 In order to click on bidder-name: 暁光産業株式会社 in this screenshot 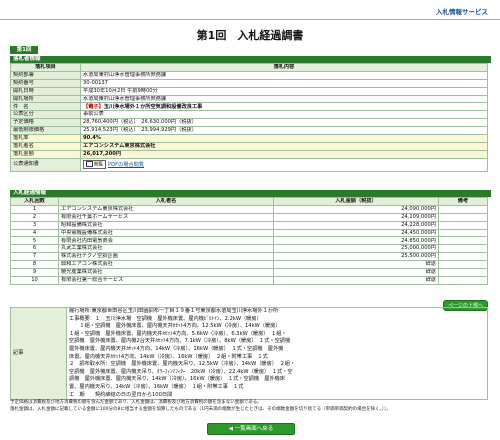, I will do `click(166, 272)`.